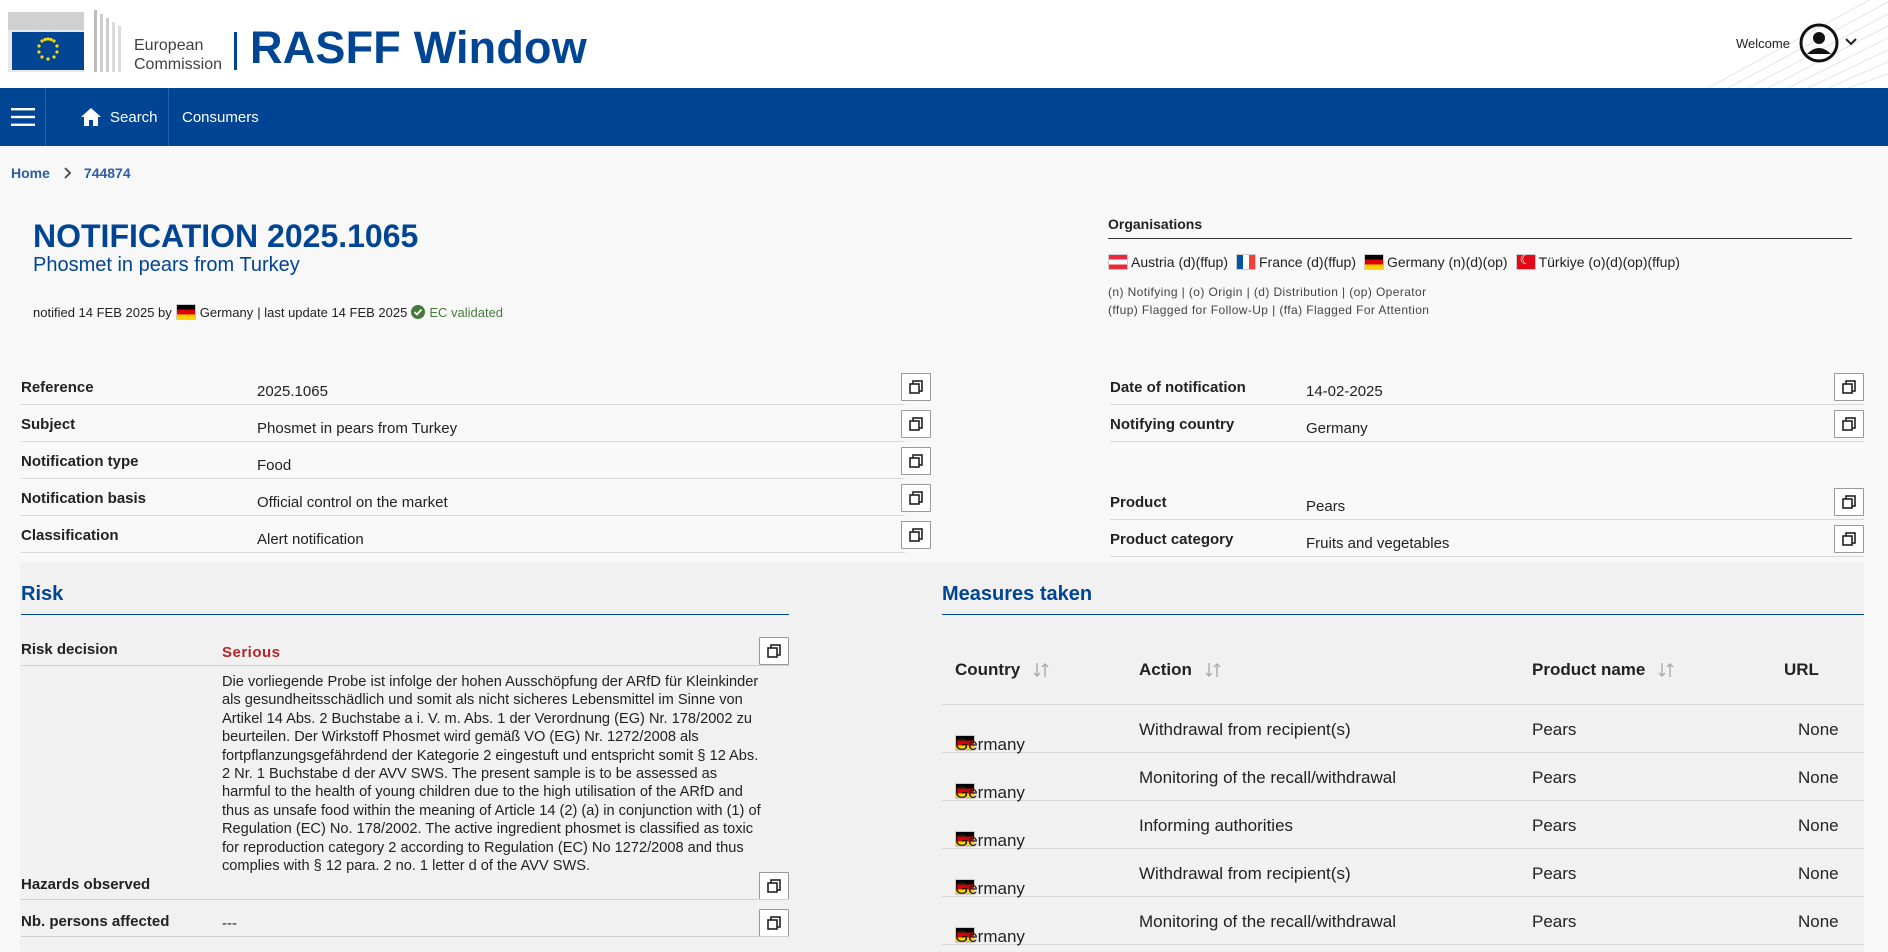 The height and width of the screenshot is (952, 1888). What do you see at coordinates (1487, 426) in the screenshot?
I see `detail-row-notifying-country: Notifying country Germany` at bounding box center [1487, 426].